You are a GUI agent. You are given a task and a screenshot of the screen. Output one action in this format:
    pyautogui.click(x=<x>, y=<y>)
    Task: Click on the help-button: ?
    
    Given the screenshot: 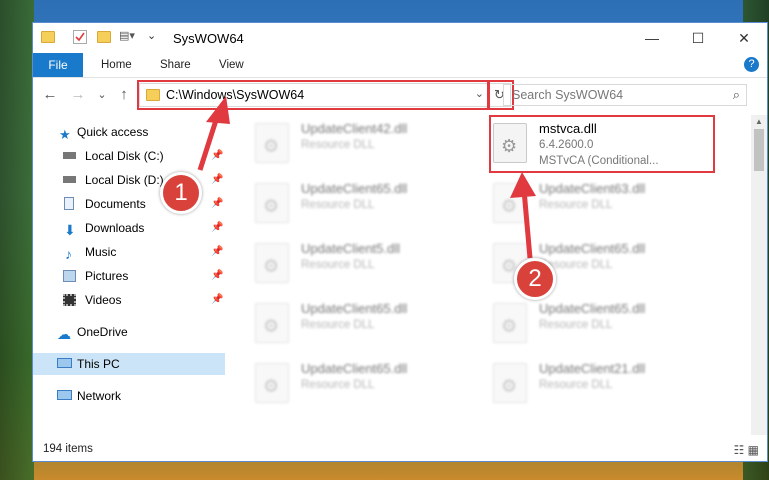 What is the action you would take?
    pyautogui.click(x=751, y=64)
    